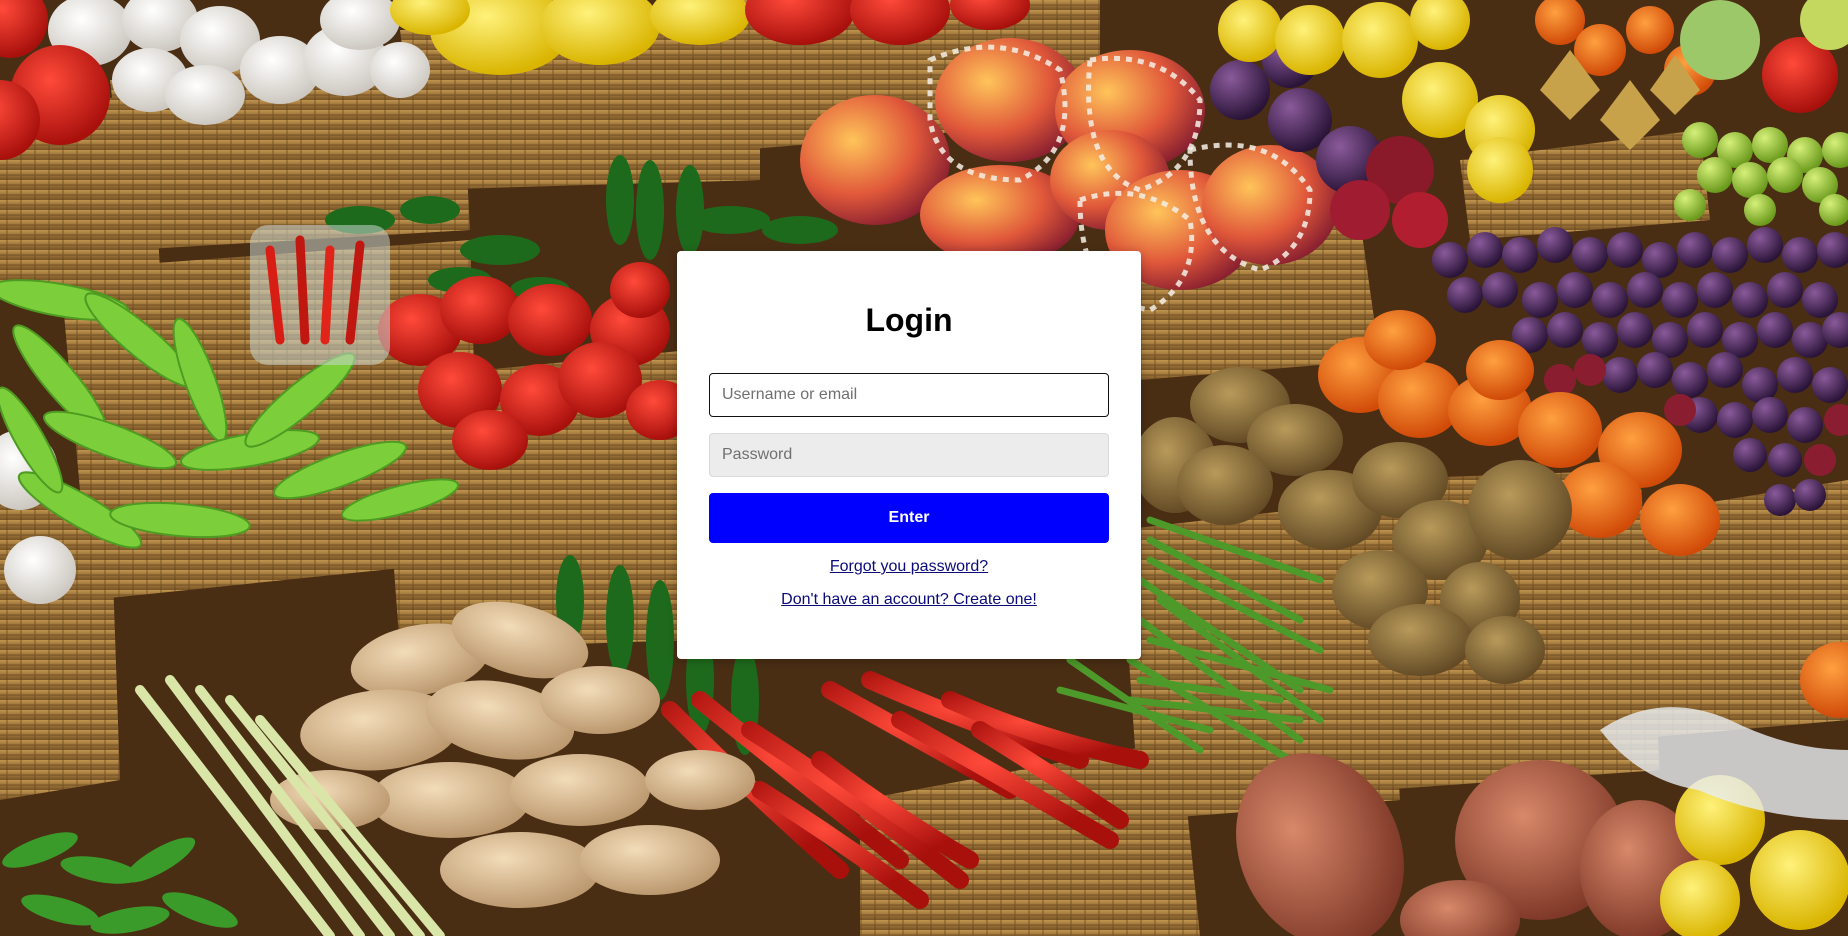 Image resolution: width=1848 pixels, height=936 pixels. I want to click on enter-button: Enter, so click(909, 518).